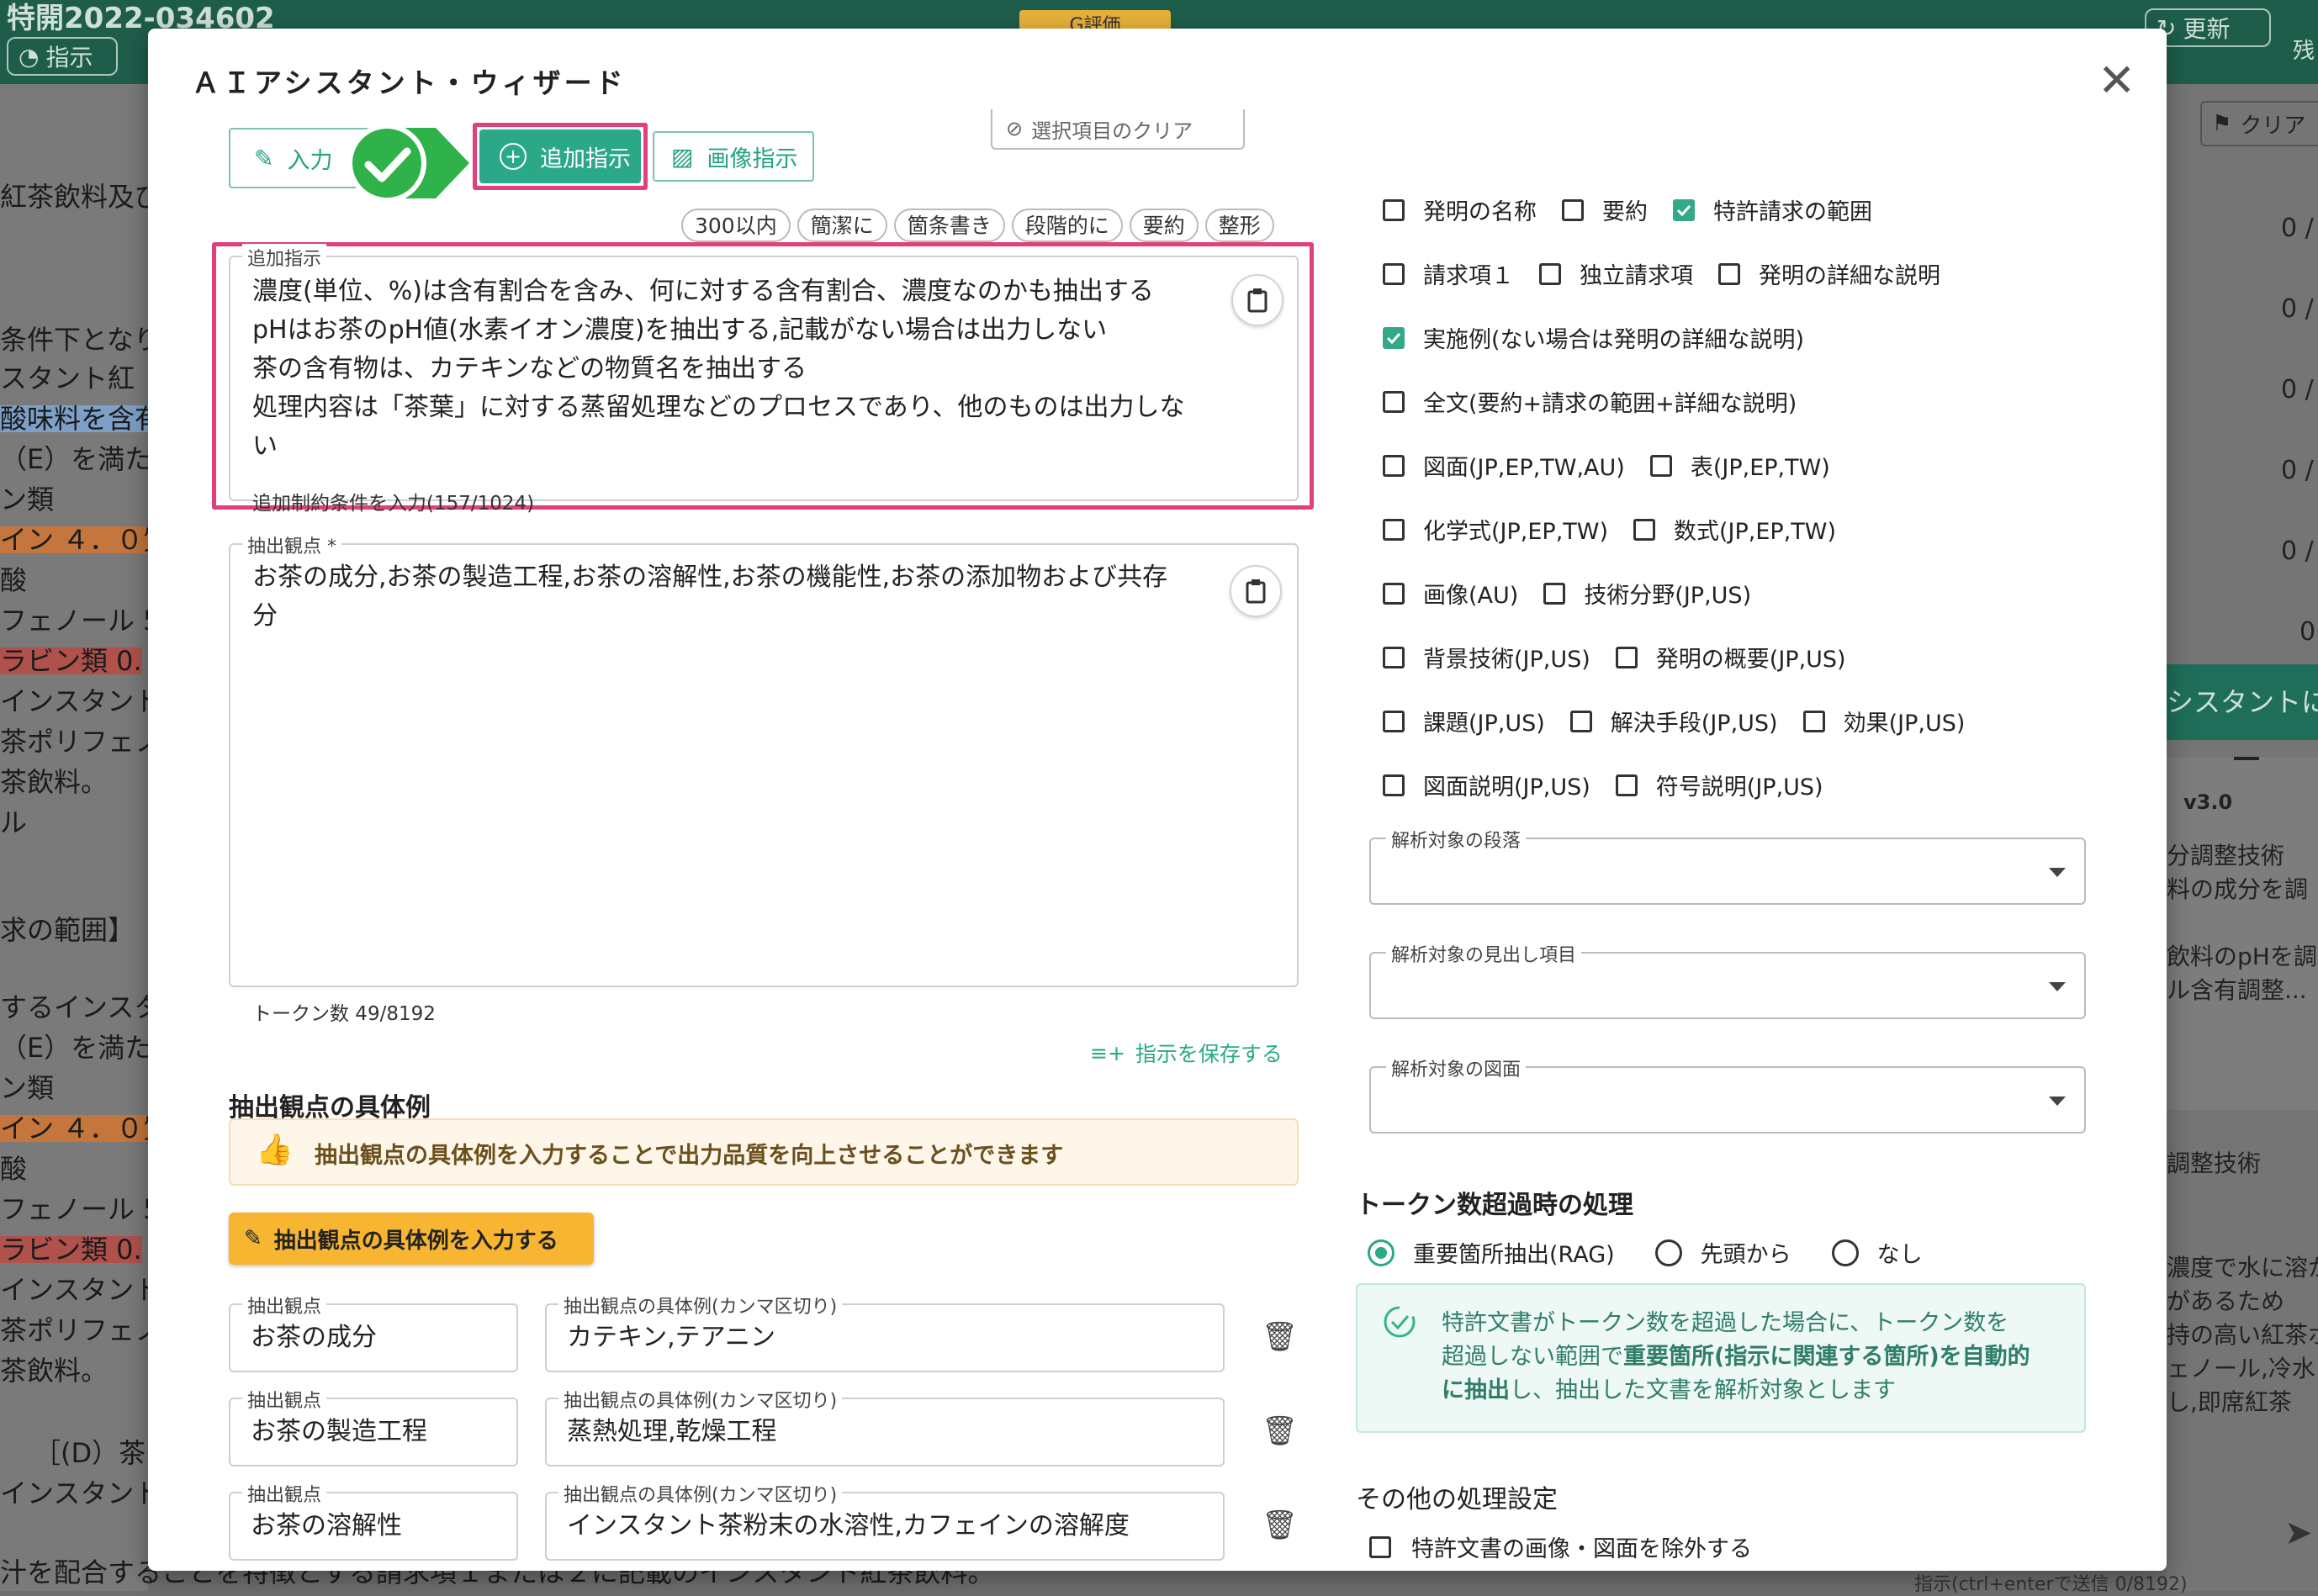  I want to click on radio-selected, so click(1381, 1252).